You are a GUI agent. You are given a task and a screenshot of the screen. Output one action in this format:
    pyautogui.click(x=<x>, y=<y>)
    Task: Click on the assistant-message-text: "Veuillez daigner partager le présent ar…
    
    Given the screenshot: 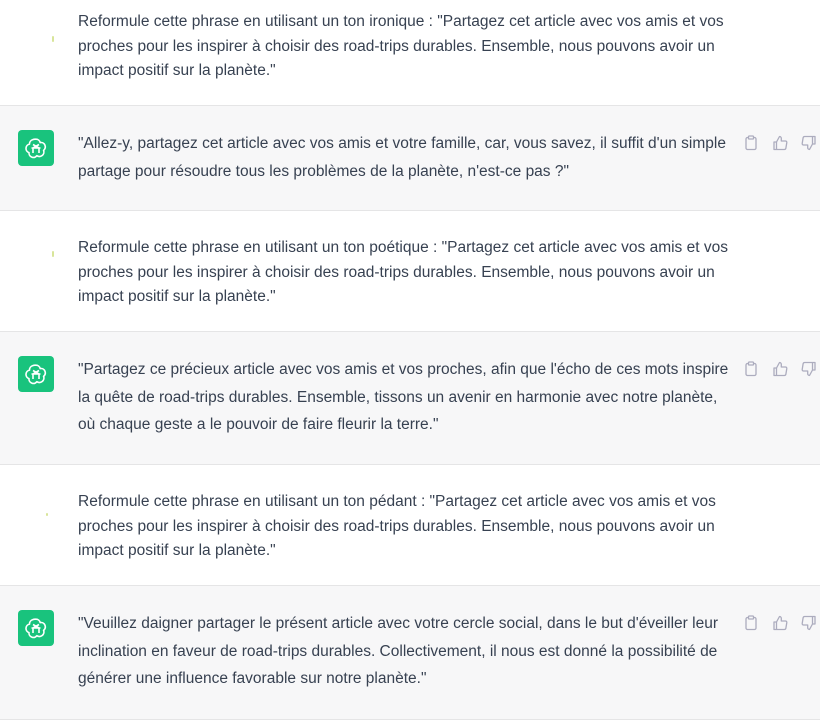 What is the action you would take?
    pyautogui.click(x=398, y=651)
    